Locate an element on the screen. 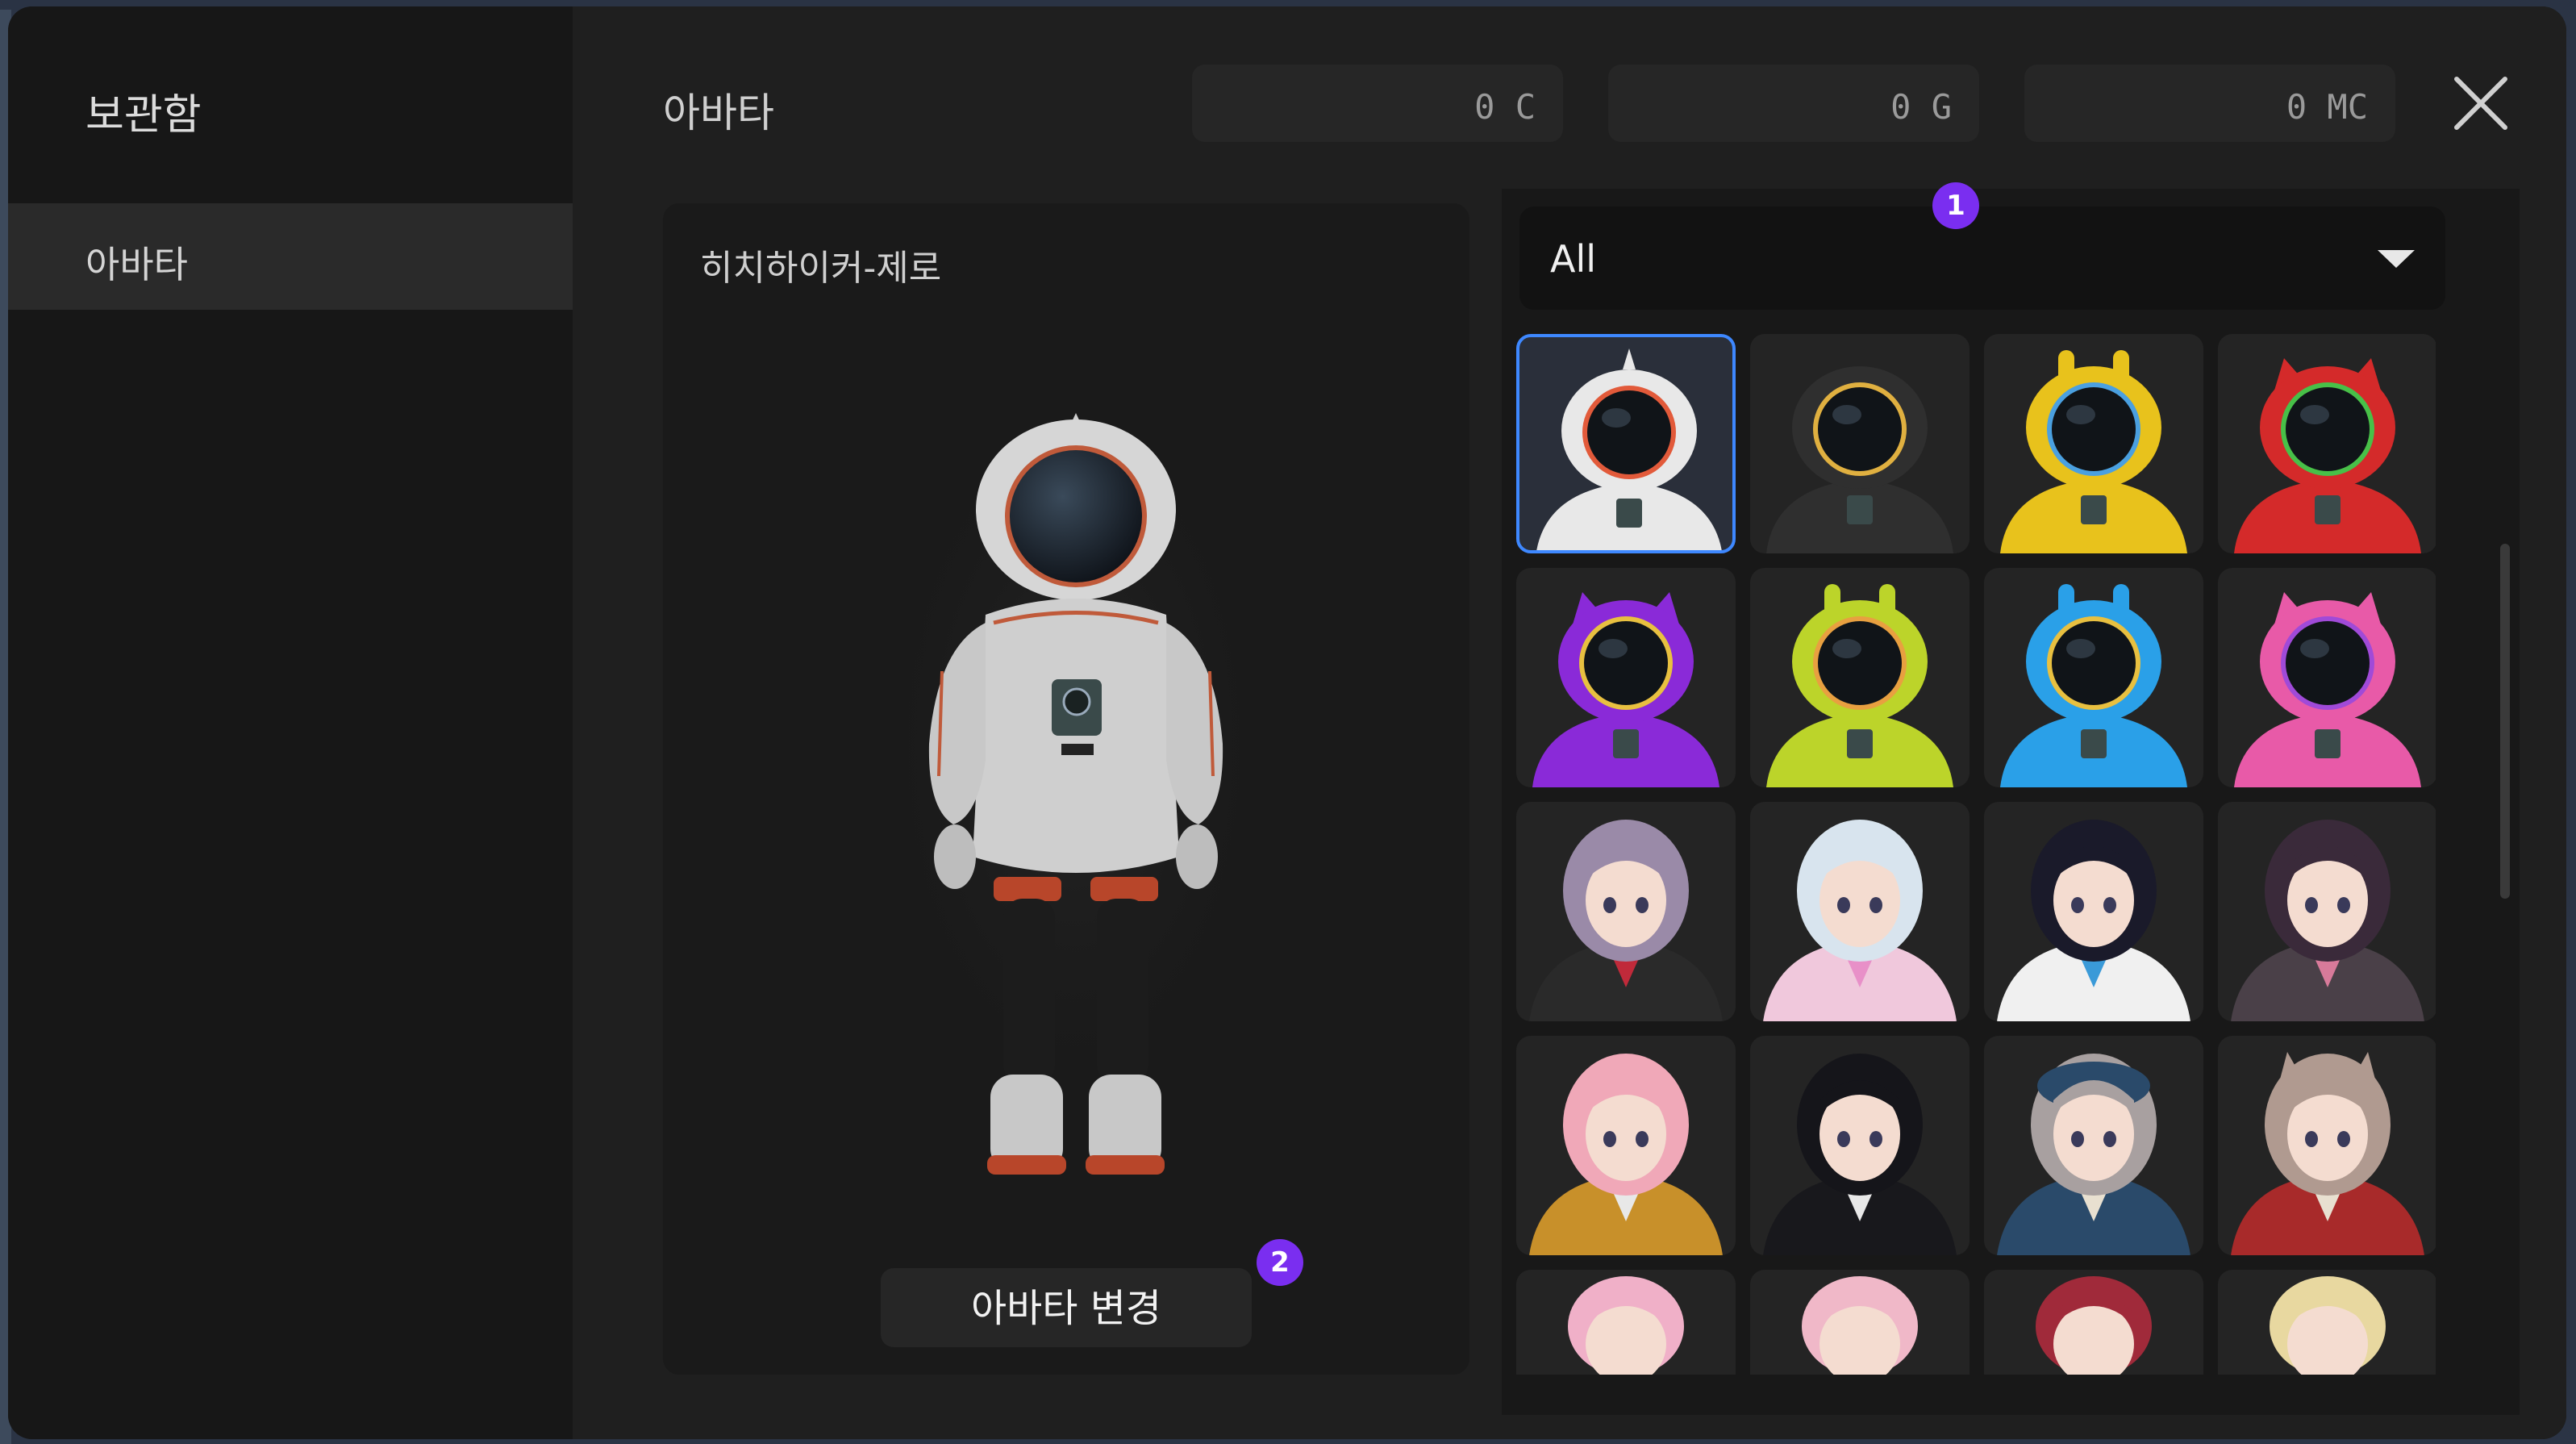 The width and height of the screenshot is (2576, 1444). currency-mc: 0 MC is located at coordinates (2209, 104).